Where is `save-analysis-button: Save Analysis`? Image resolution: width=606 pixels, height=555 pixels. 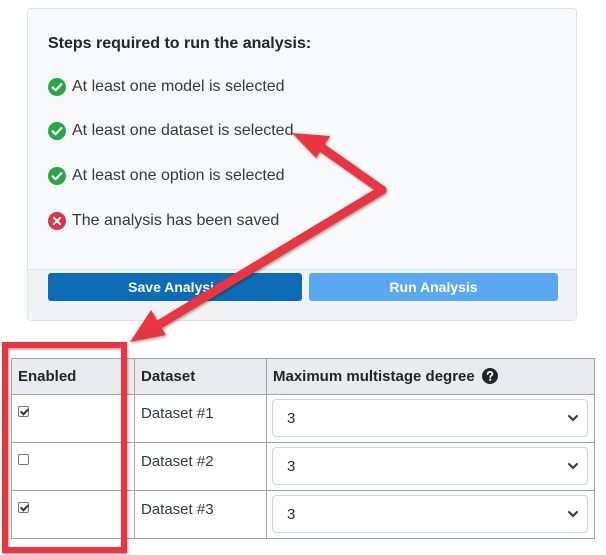
save-analysis-button: Save Analysis is located at coordinates (175, 287).